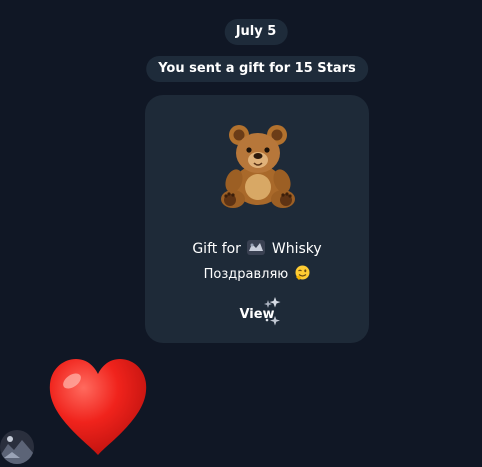  I want to click on avatar-image, so click(17, 447).